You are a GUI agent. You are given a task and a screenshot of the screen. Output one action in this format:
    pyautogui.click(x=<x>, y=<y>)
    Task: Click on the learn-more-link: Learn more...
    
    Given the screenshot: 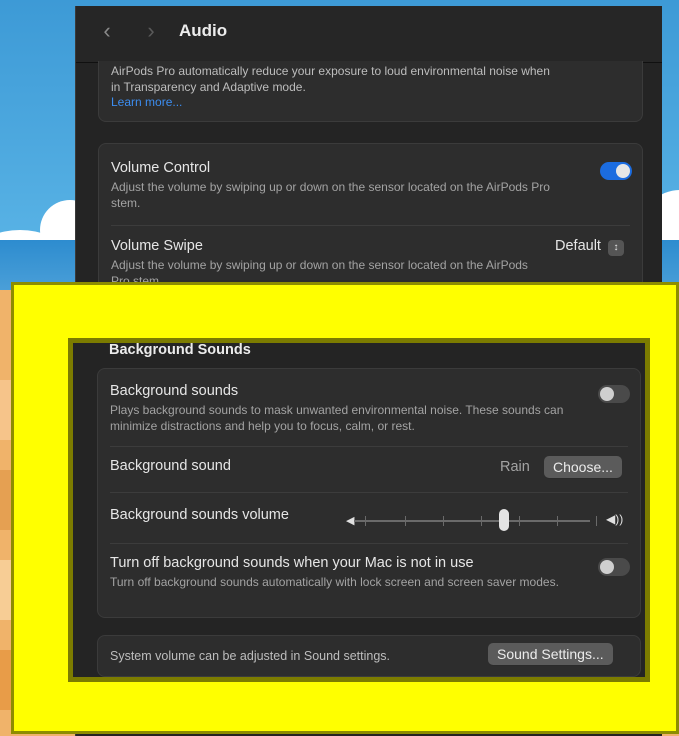 What is the action you would take?
    pyautogui.click(x=370, y=102)
    